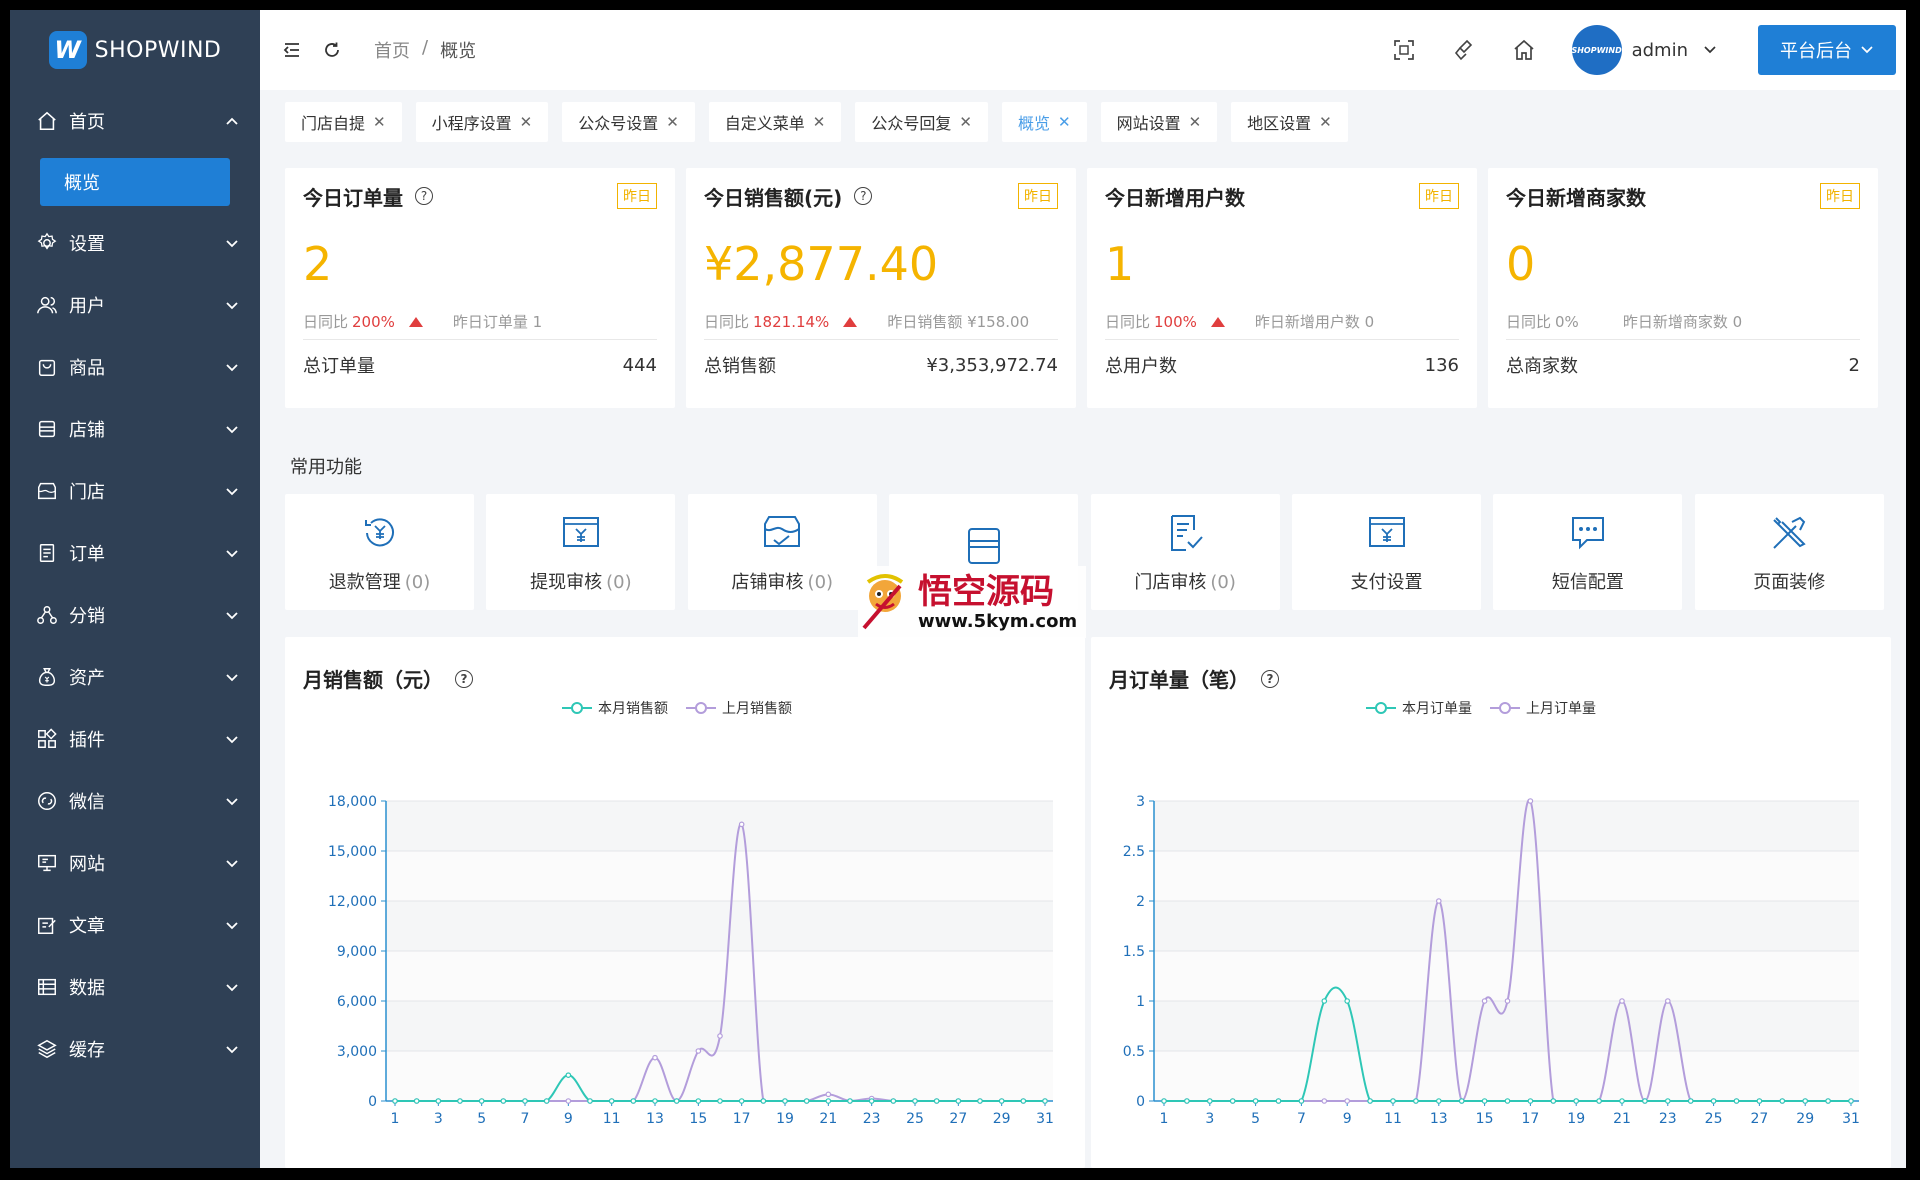 Image resolution: width=1920 pixels, height=1180 pixels. Describe the element at coordinates (1646, 50) in the screenshot. I see `user-menu: SHOPWIND admin` at that location.